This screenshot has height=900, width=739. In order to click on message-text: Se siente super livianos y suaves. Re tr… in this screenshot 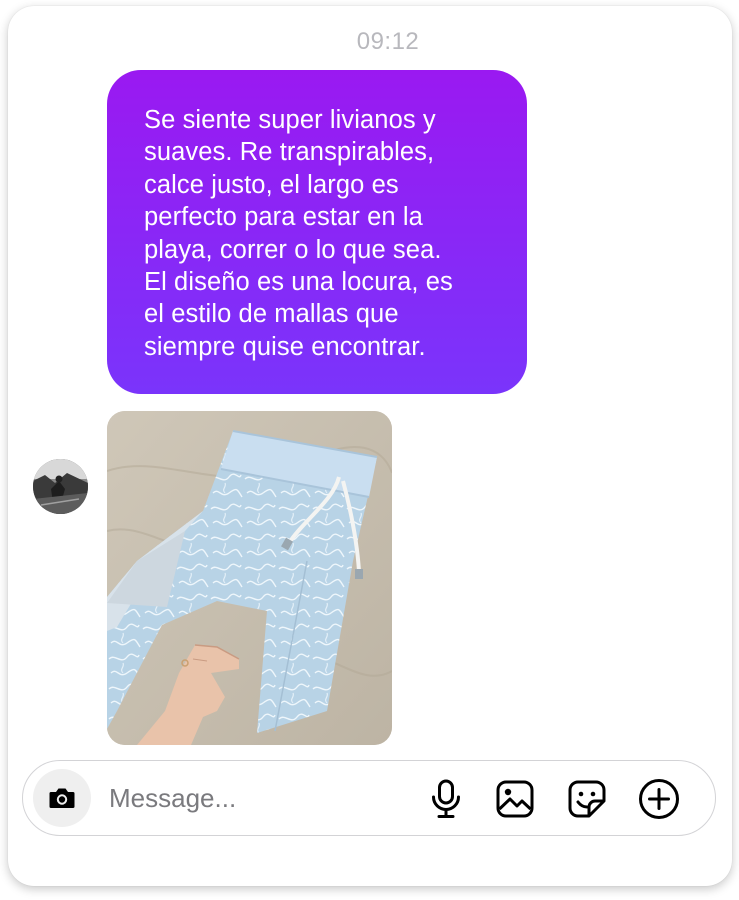, I will do `click(298, 233)`.